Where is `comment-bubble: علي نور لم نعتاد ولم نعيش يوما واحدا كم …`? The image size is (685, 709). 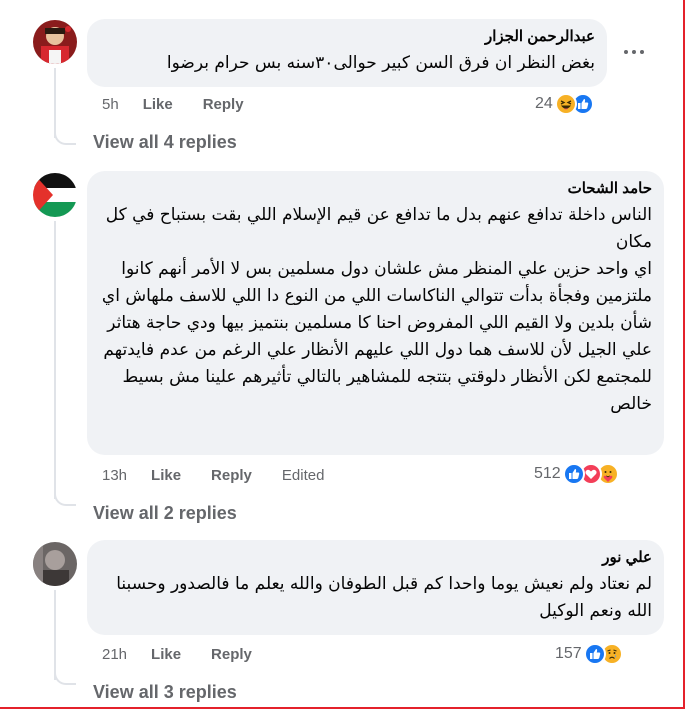
comment-bubble: علي نور لم نعتاد ولم نعيش يوما واحدا كم … is located at coordinates (375, 587).